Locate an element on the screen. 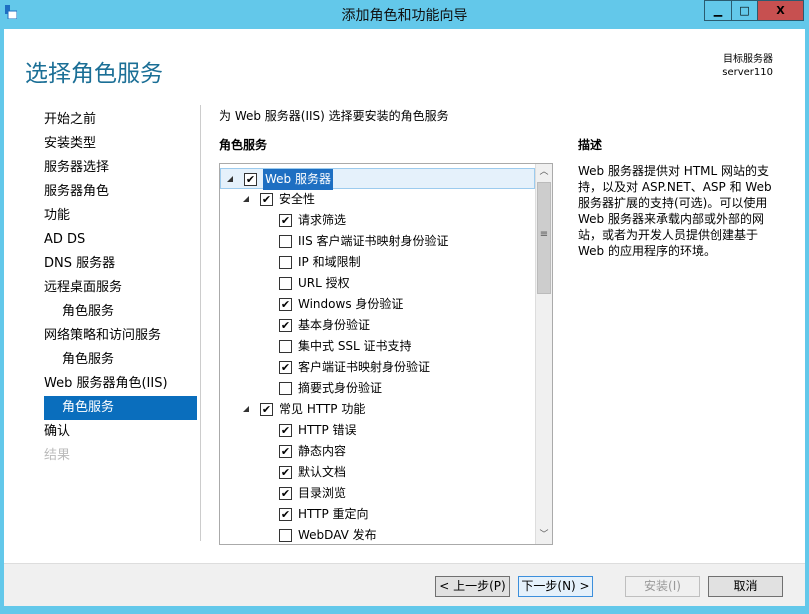 This screenshot has height=614, width=809. tree-item: 集中式 SSL 证书支持 is located at coordinates (377, 346).